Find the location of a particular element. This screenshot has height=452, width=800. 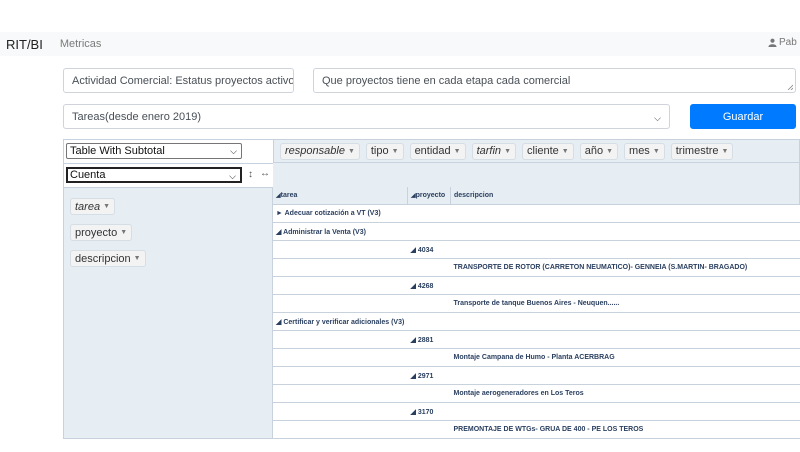

pill-label: tipo is located at coordinates (379, 151).